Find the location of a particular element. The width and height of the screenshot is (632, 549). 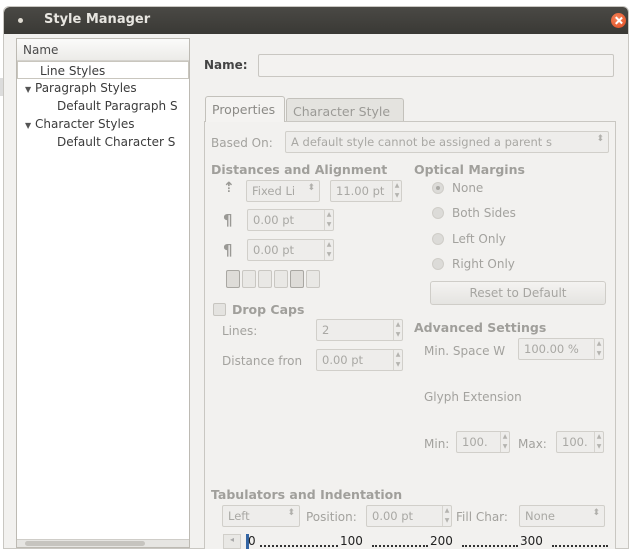

radio-none-label: None is located at coordinates (468, 188).